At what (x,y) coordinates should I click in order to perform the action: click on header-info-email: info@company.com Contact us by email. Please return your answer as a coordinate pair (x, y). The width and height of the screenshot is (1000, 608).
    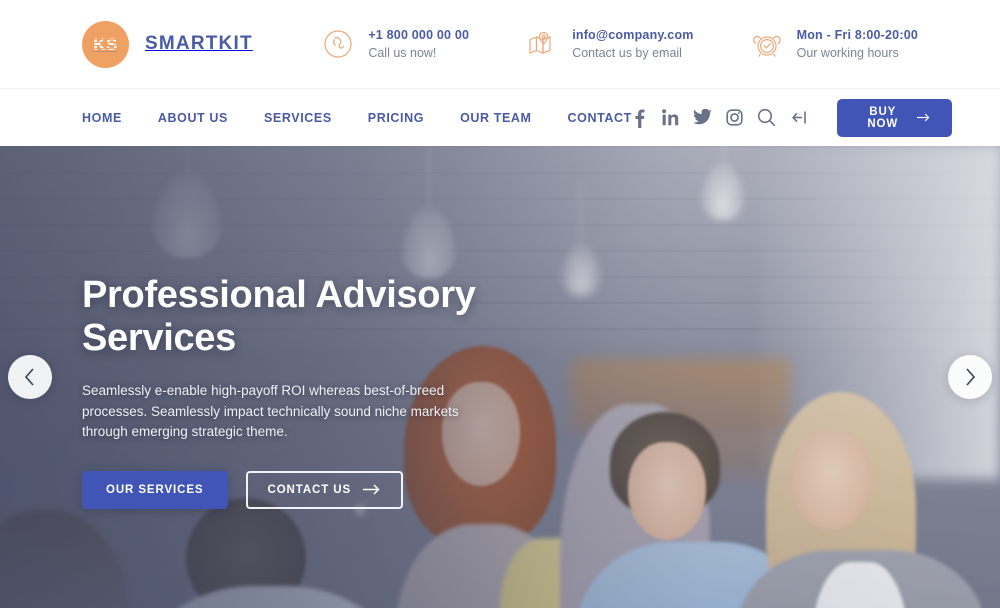
    Looking at the image, I should click on (609, 44).